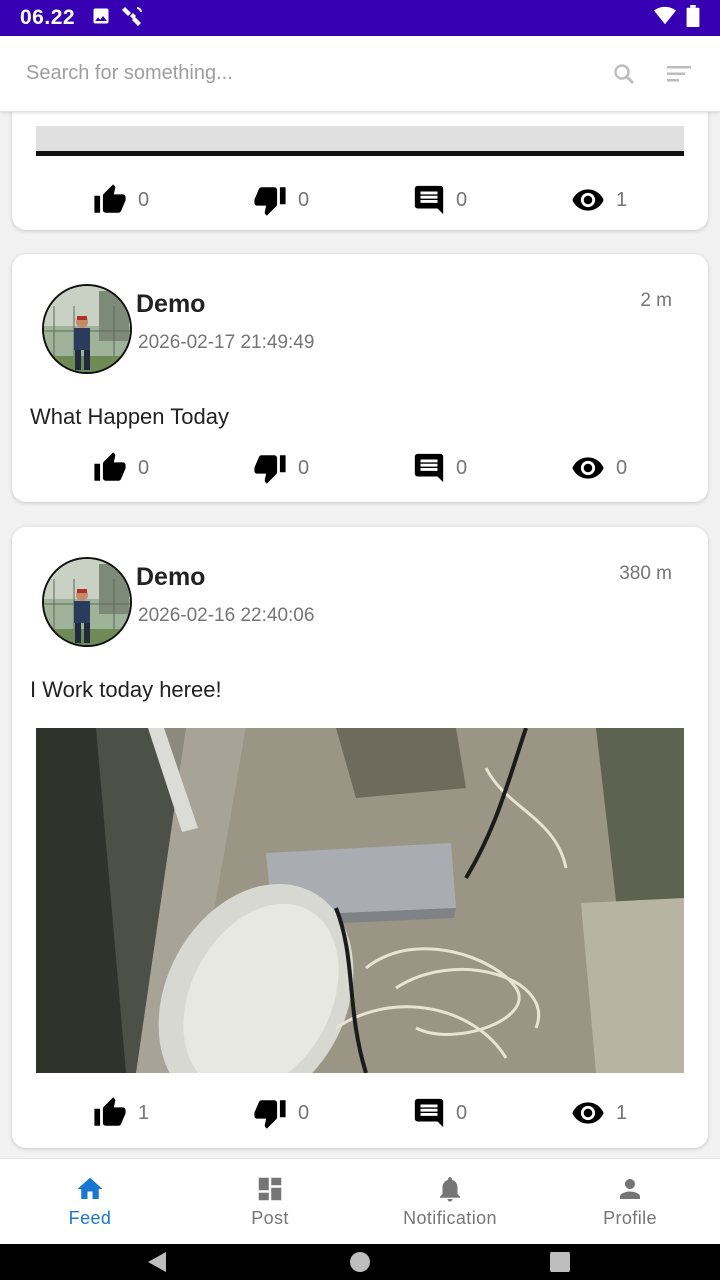  I want to click on post-card: 0 0 0 1, so click(360, 171).